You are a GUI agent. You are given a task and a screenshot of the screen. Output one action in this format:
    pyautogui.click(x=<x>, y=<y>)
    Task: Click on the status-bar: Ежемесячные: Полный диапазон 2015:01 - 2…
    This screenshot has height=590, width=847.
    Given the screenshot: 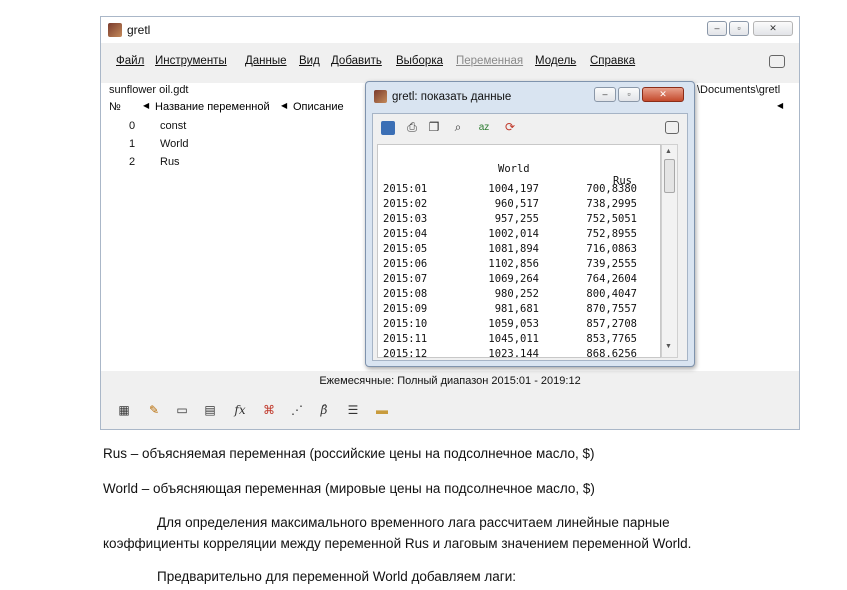 What is the action you would take?
    pyautogui.click(x=450, y=384)
    